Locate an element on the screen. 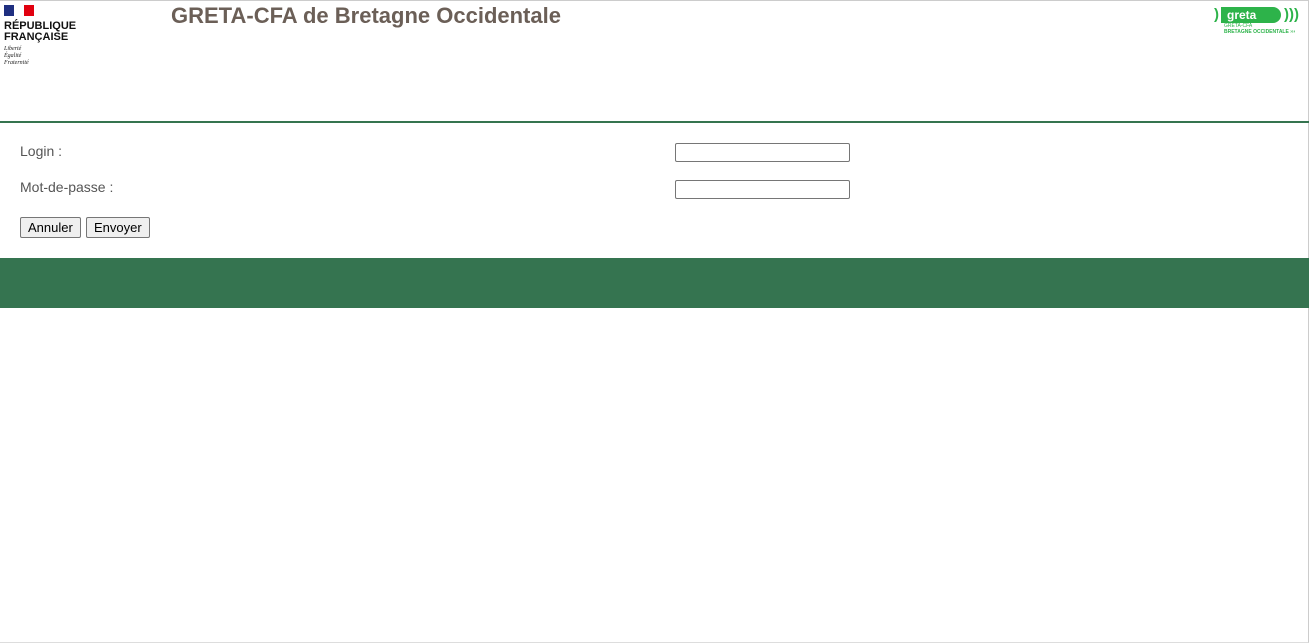 The image size is (1310, 643). submit-button: Envoyer is located at coordinates (118, 227).